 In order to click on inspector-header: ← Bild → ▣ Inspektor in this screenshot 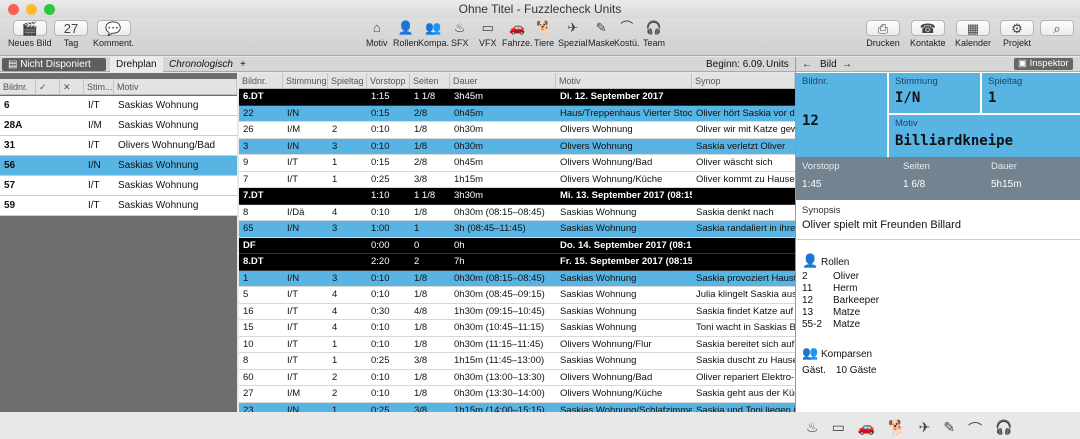, I will do `click(938, 64)`.